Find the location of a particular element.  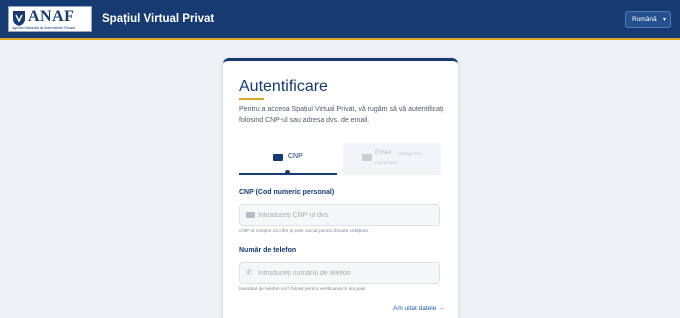

cnp-field is located at coordinates (339, 215).